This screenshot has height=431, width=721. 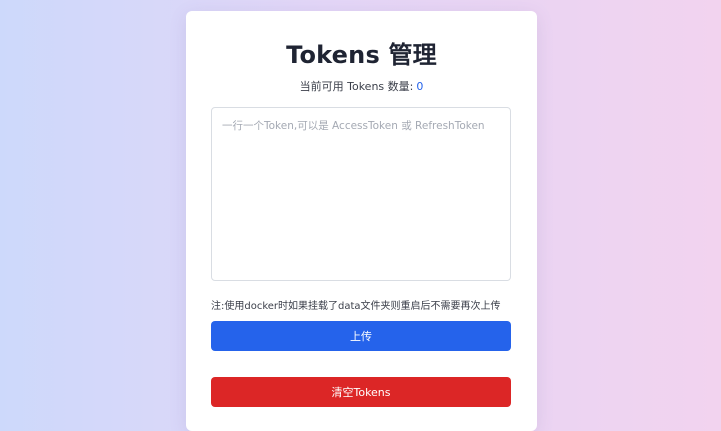 I want to click on clear-tokens-button: 清空Tokens, so click(x=361, y=392).